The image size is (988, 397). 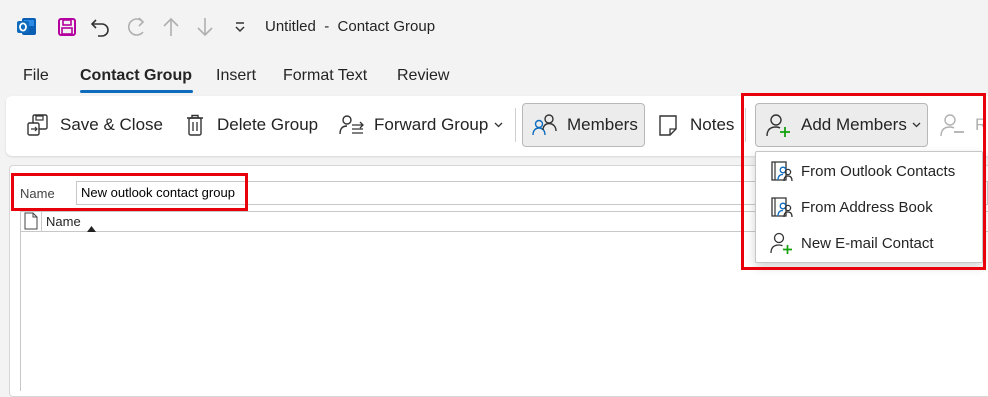 What do you see at coordinates (136, 76) in the screenshot?
I see `tab-contact-group: Contact Group` at bounding box center [136, 76].